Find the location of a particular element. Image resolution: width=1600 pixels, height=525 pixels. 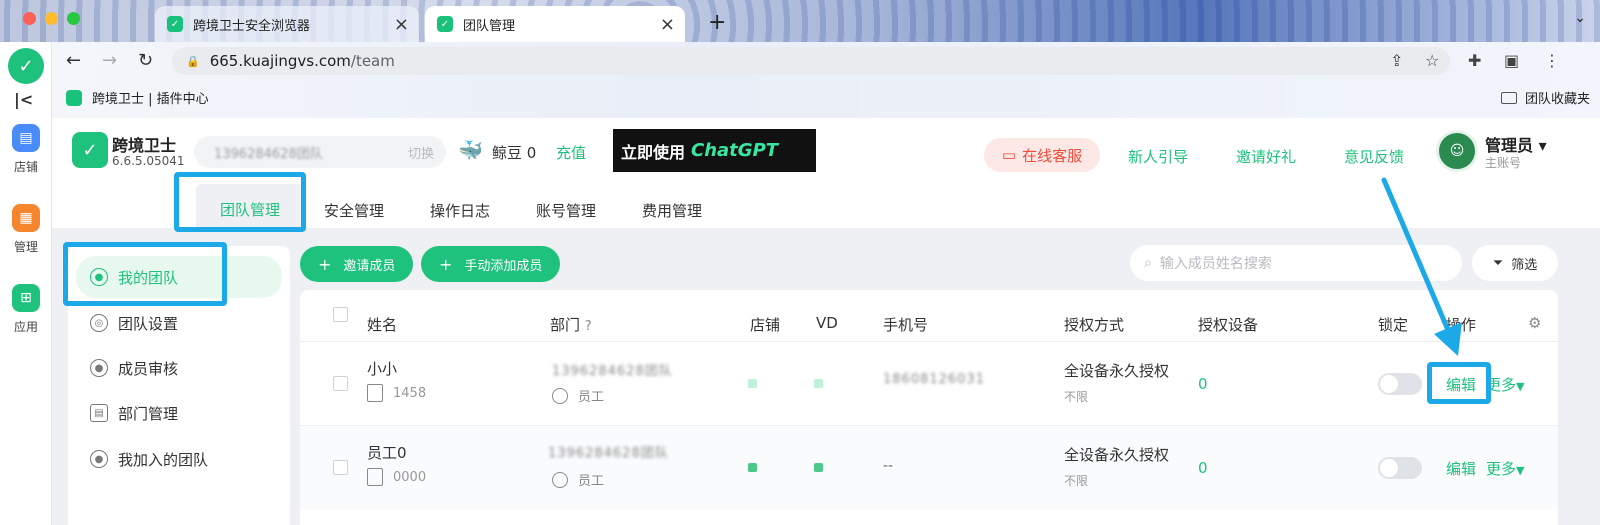

extensions-icon: ✚ is located at coordinates (1474, 60).